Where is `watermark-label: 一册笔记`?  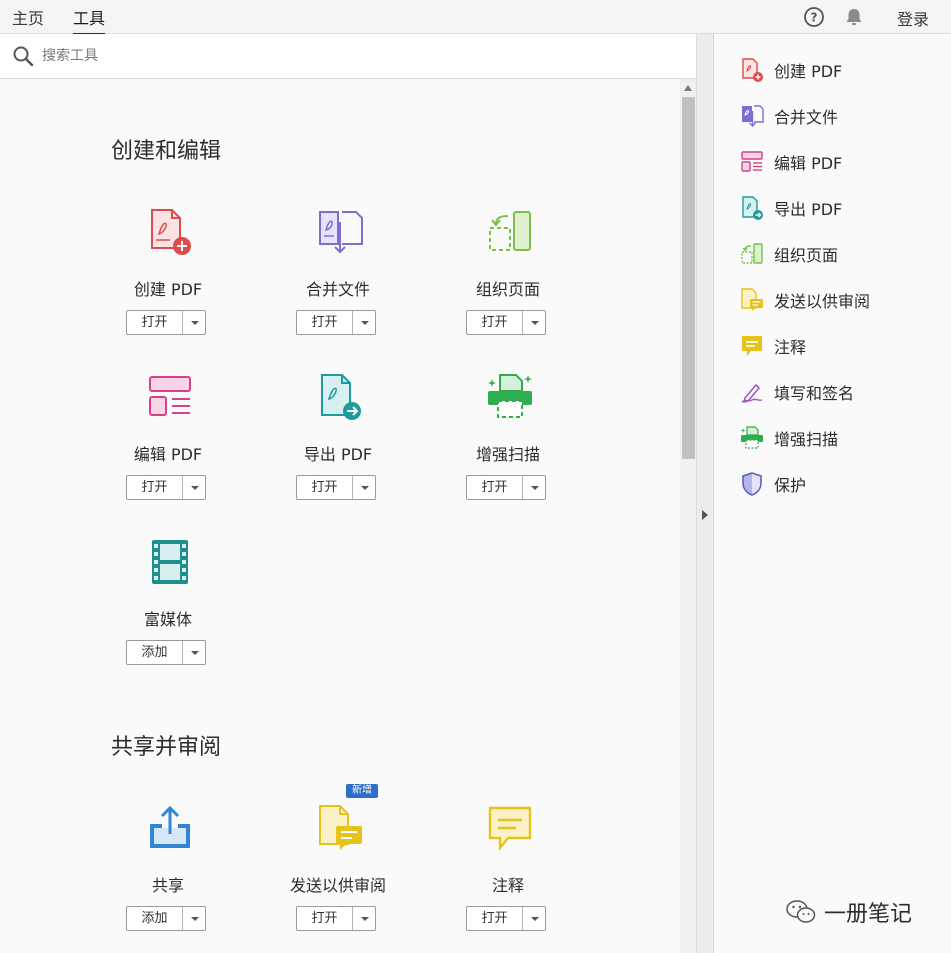
watermark-label: 一册笔记 is located at coordinates (868, 914).